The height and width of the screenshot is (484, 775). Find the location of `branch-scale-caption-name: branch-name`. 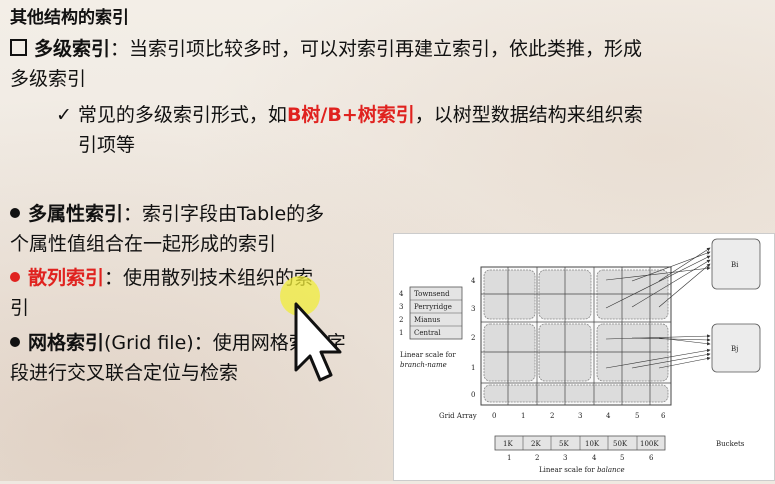

branch-scale-caption-name: branch-name is located at coordinates (423, 365).